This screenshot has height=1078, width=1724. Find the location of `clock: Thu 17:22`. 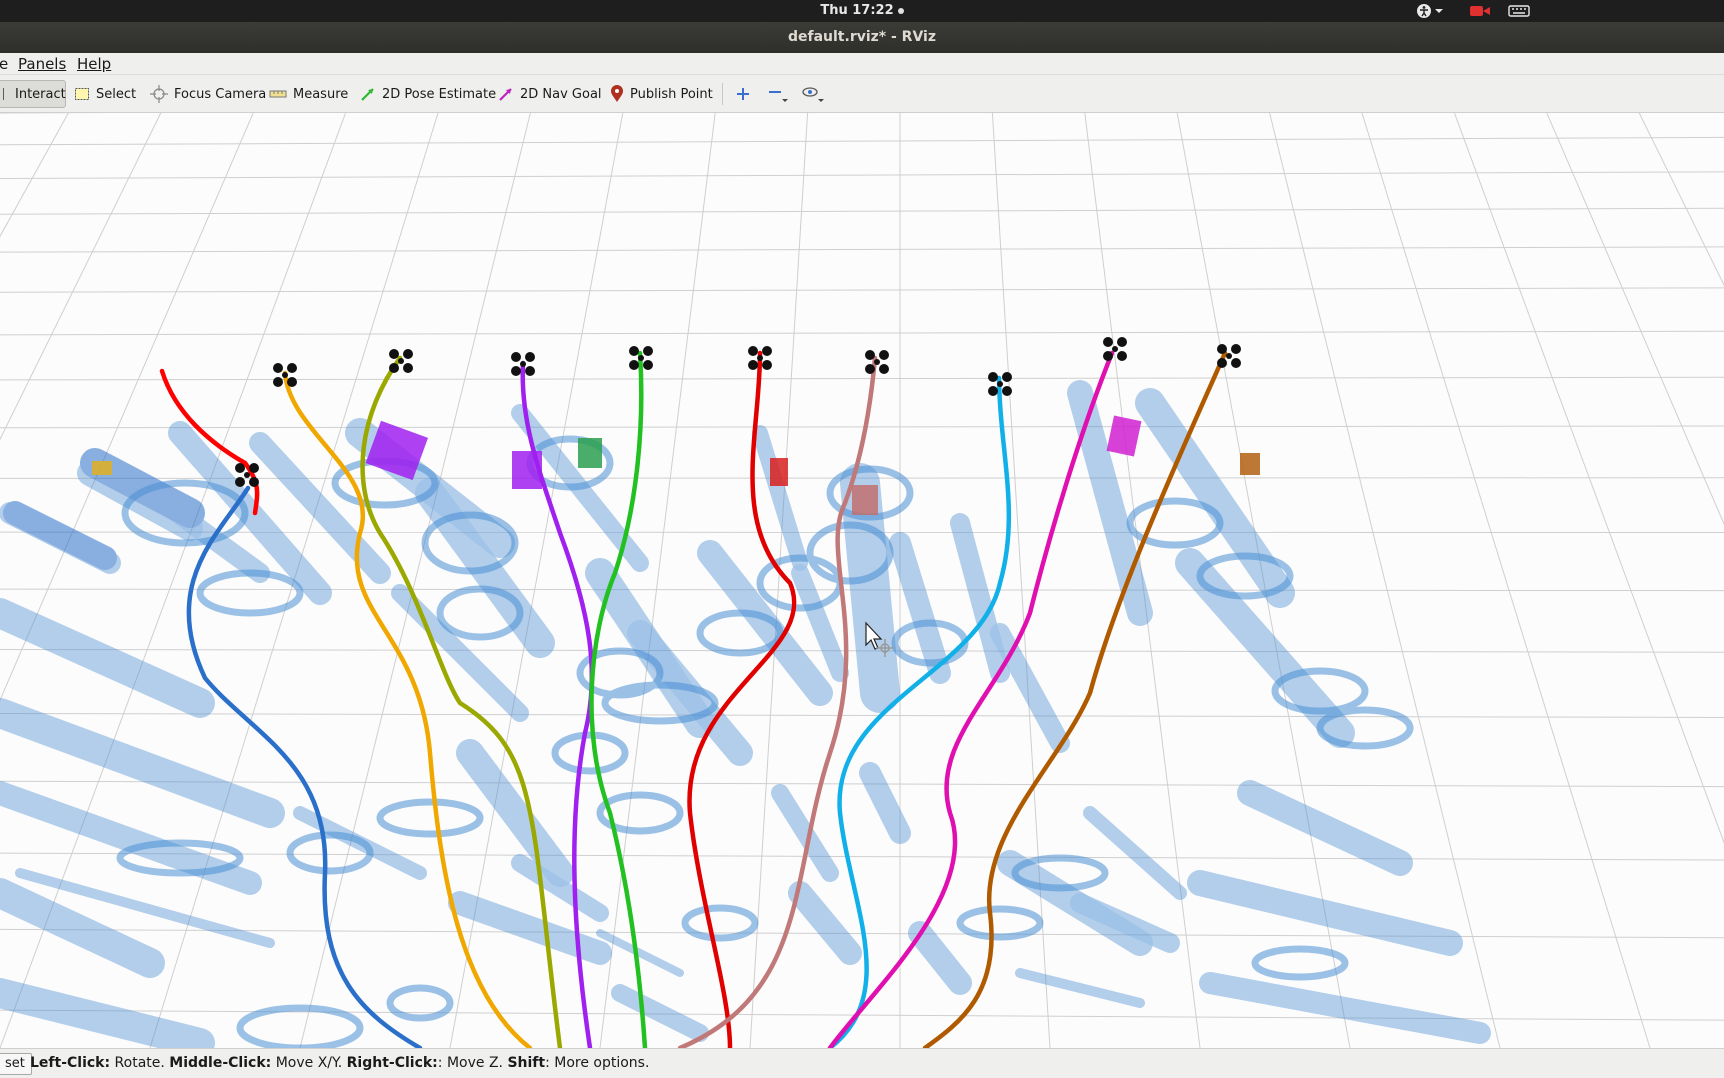

clock: Thu 17:22 is located at coordinates (862, 10).